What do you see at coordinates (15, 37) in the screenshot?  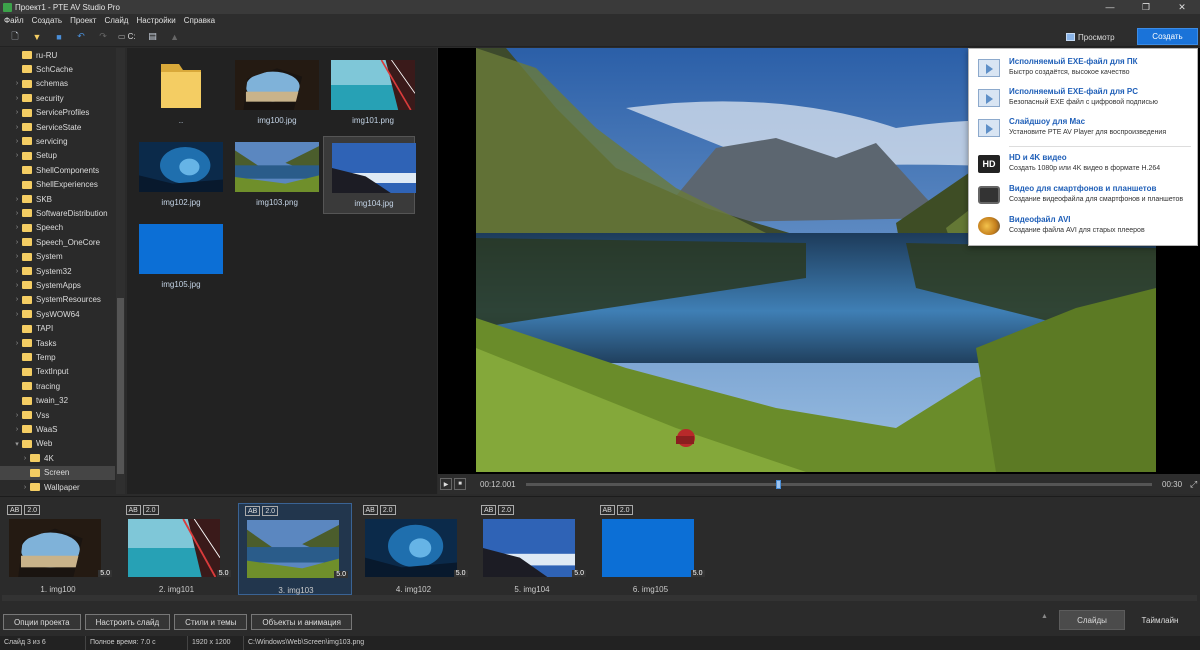 I see `new-file-icon: 🗋` at bounding box center [15, 37].